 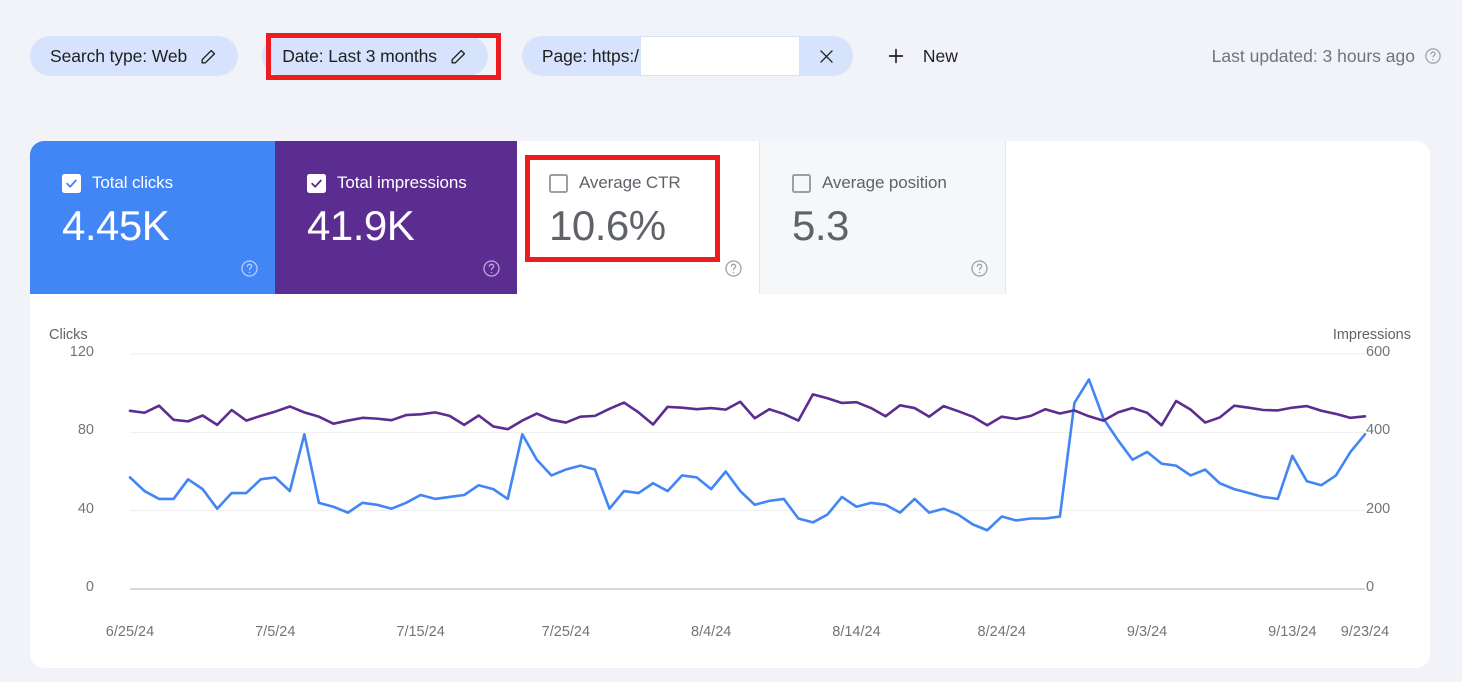 What do you see at coordinates (119, 55) in the screenshot?
I see `search-type-filter-label: Search type: Web` at bounding box center [119, 55].